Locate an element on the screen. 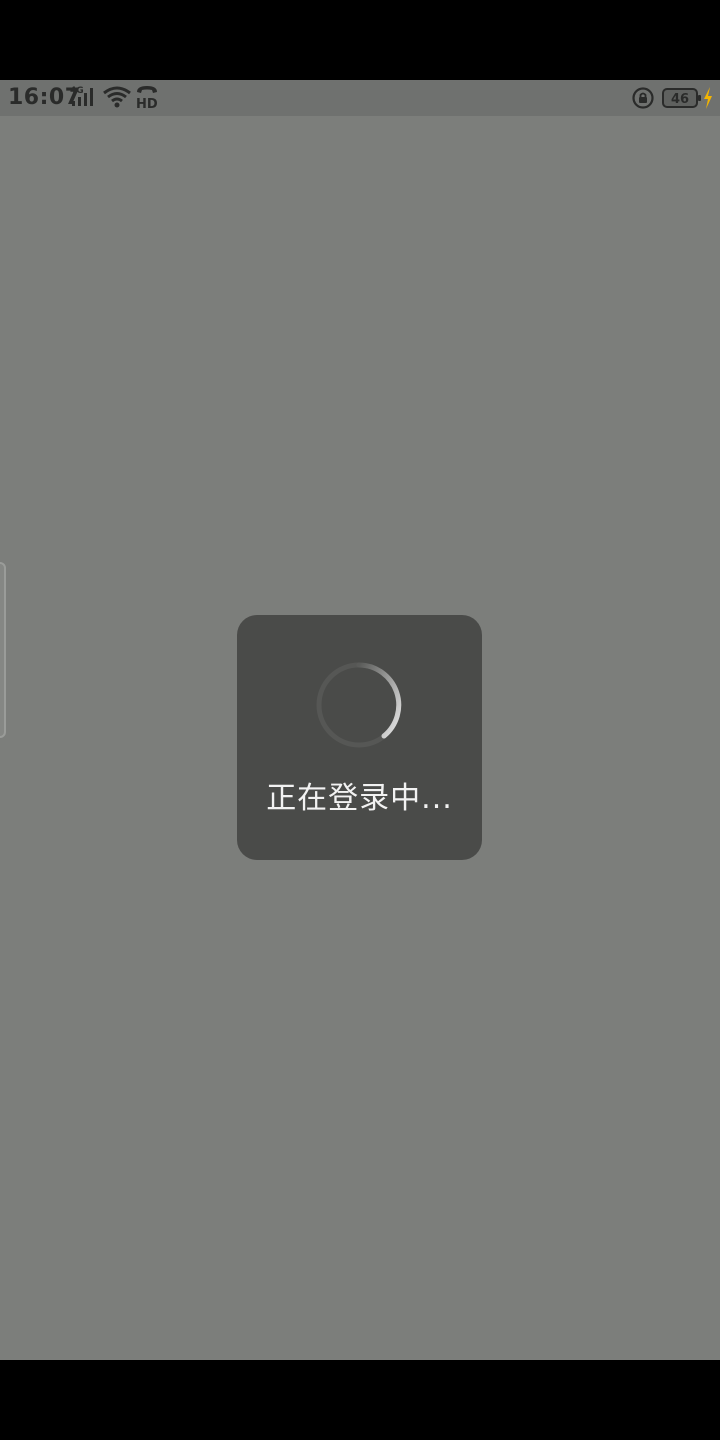  signal-icon: 4G is located at coordinates (84, 99).